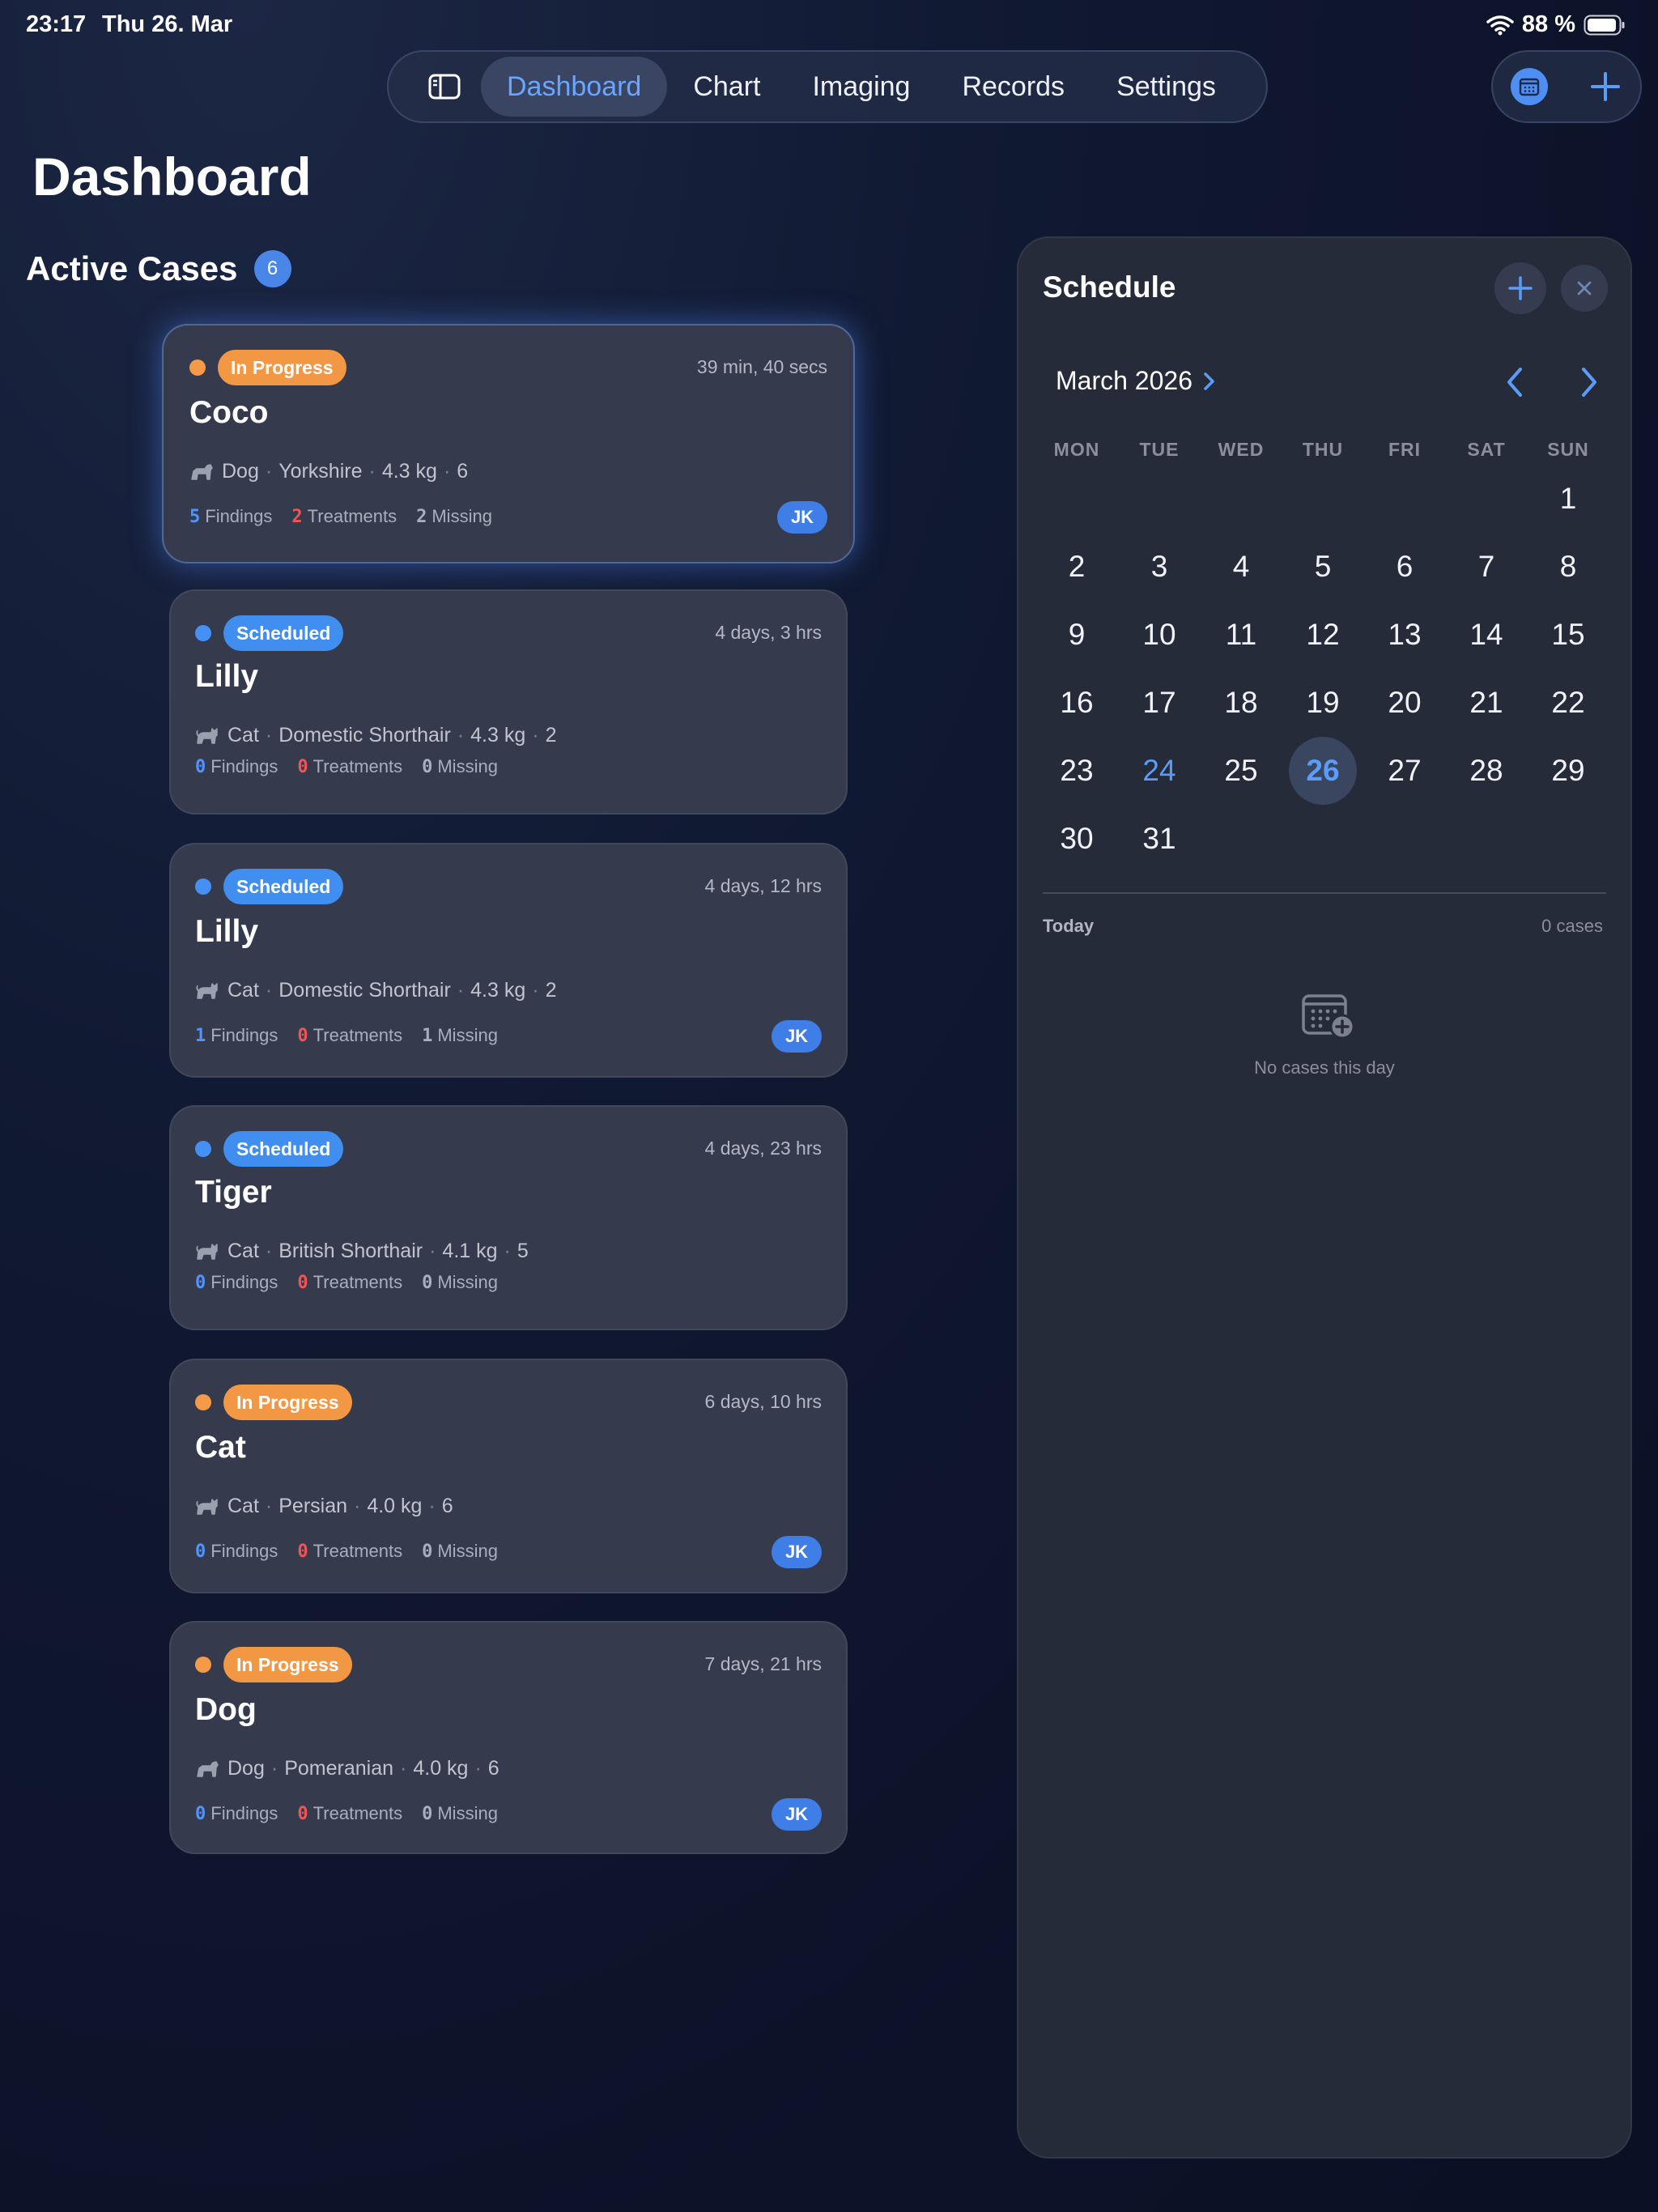 This screenshot has height=2212, width=1658. Describe the element at coordinates (1241, 771) in the screenshot. I see `calendar-day: 25` at that location.